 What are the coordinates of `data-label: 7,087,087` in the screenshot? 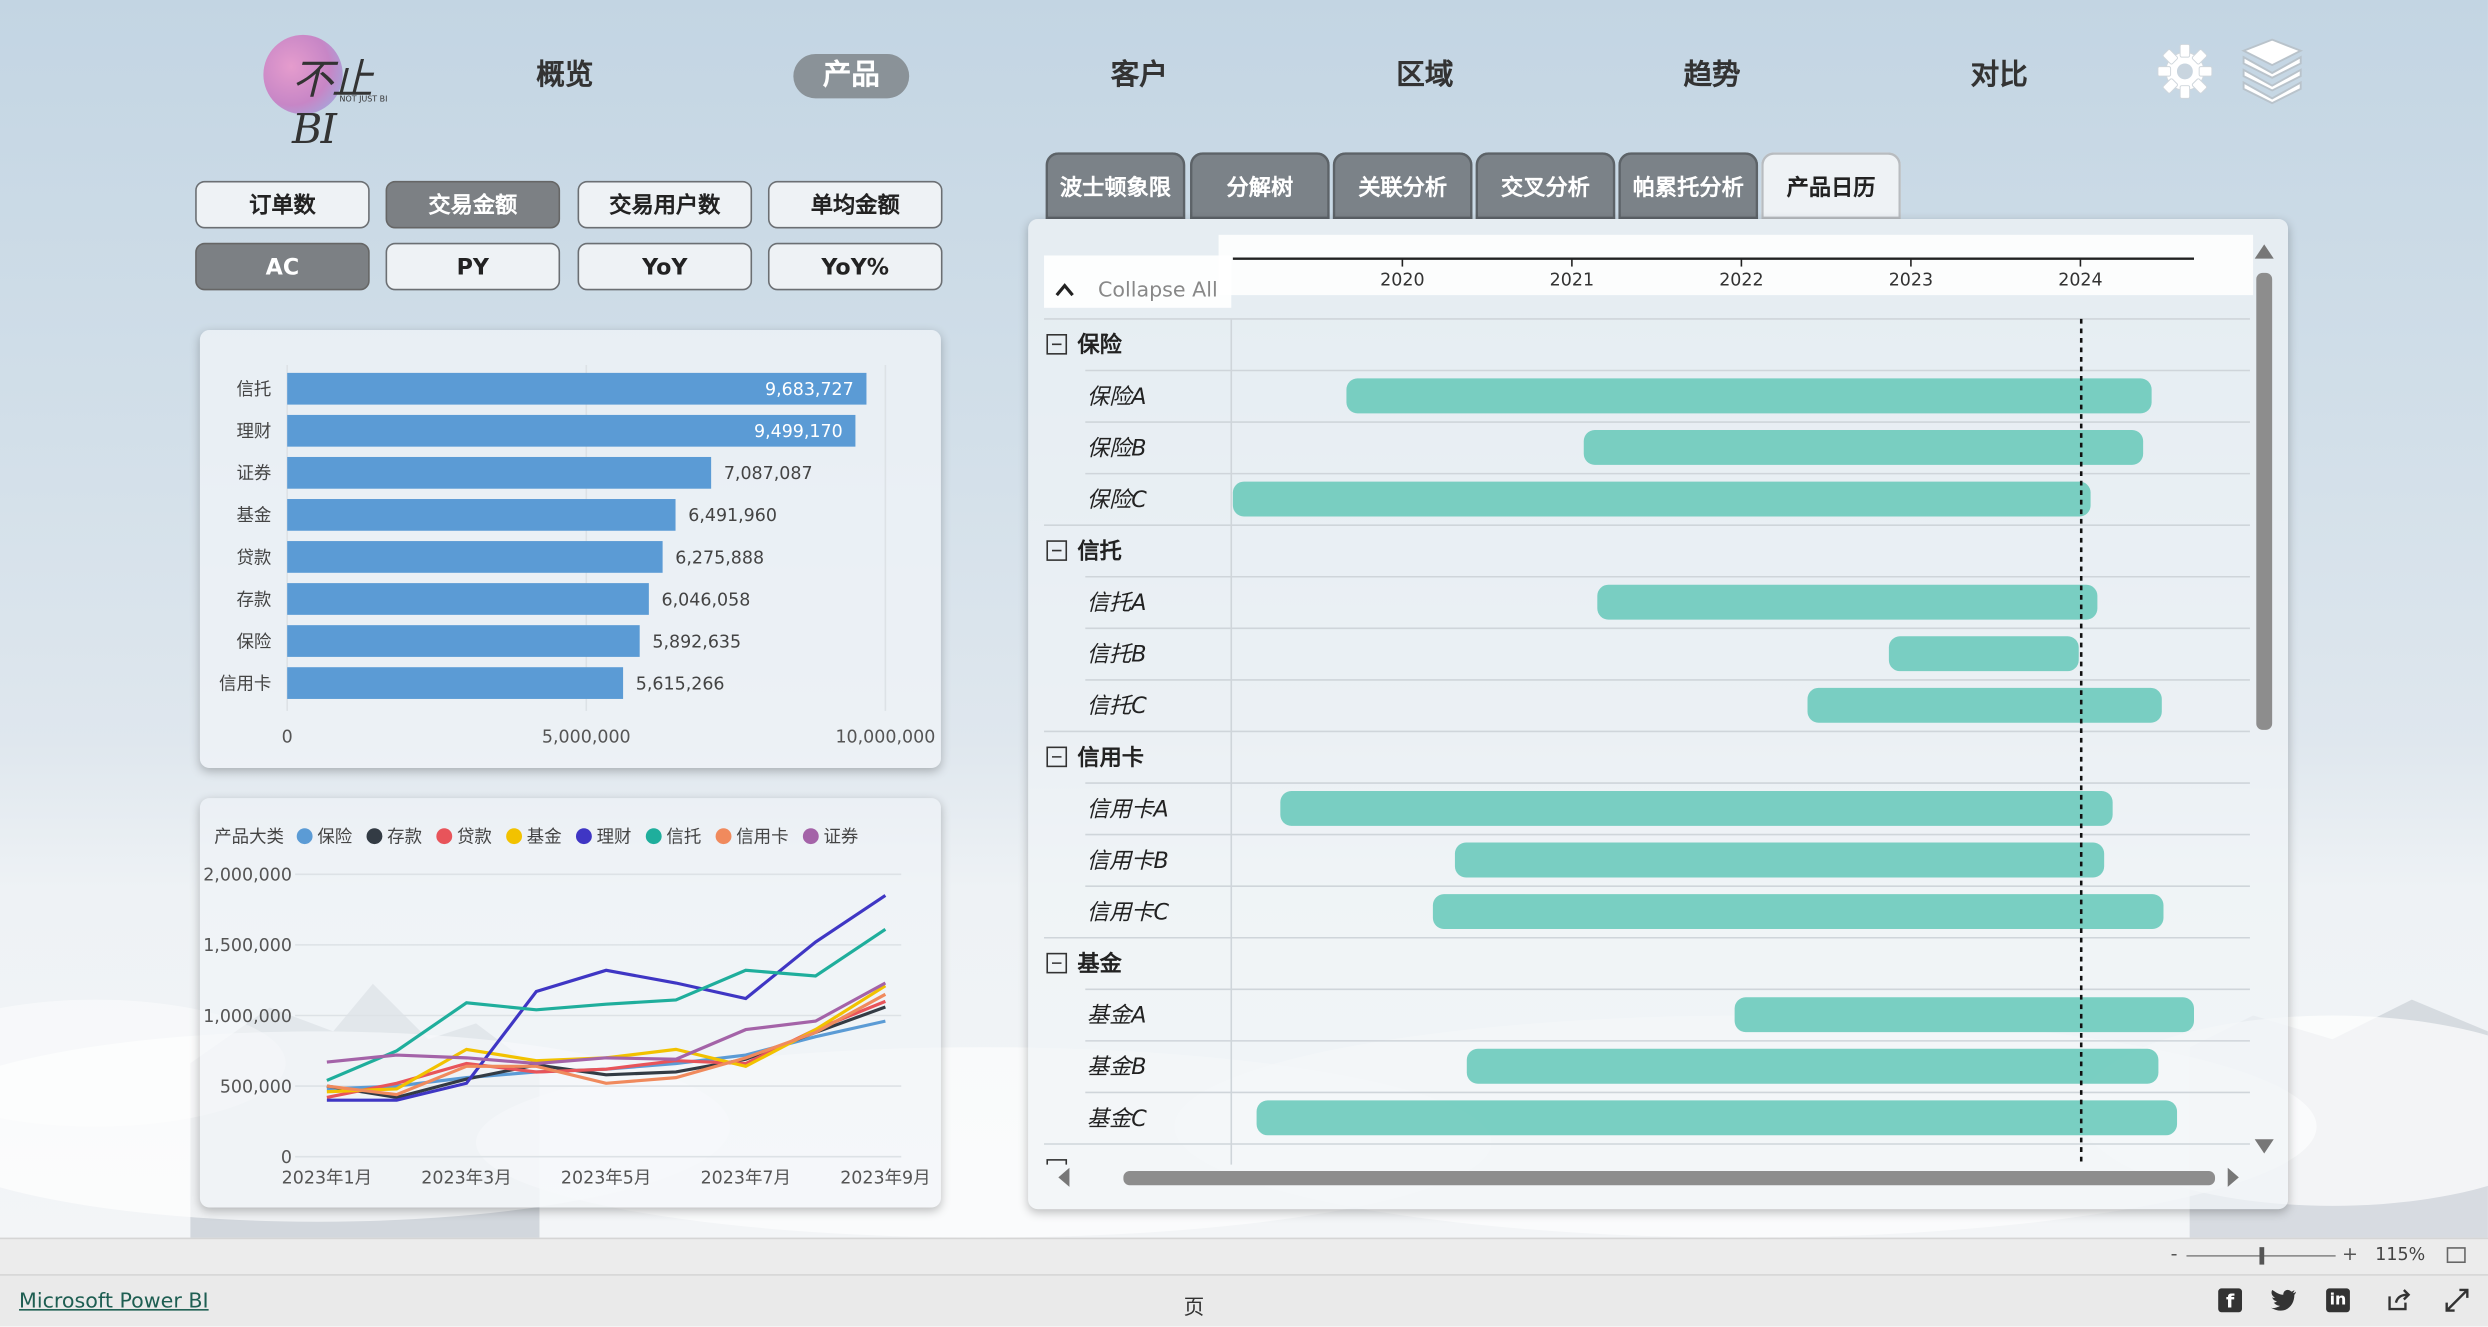 It's located at (768, 474).